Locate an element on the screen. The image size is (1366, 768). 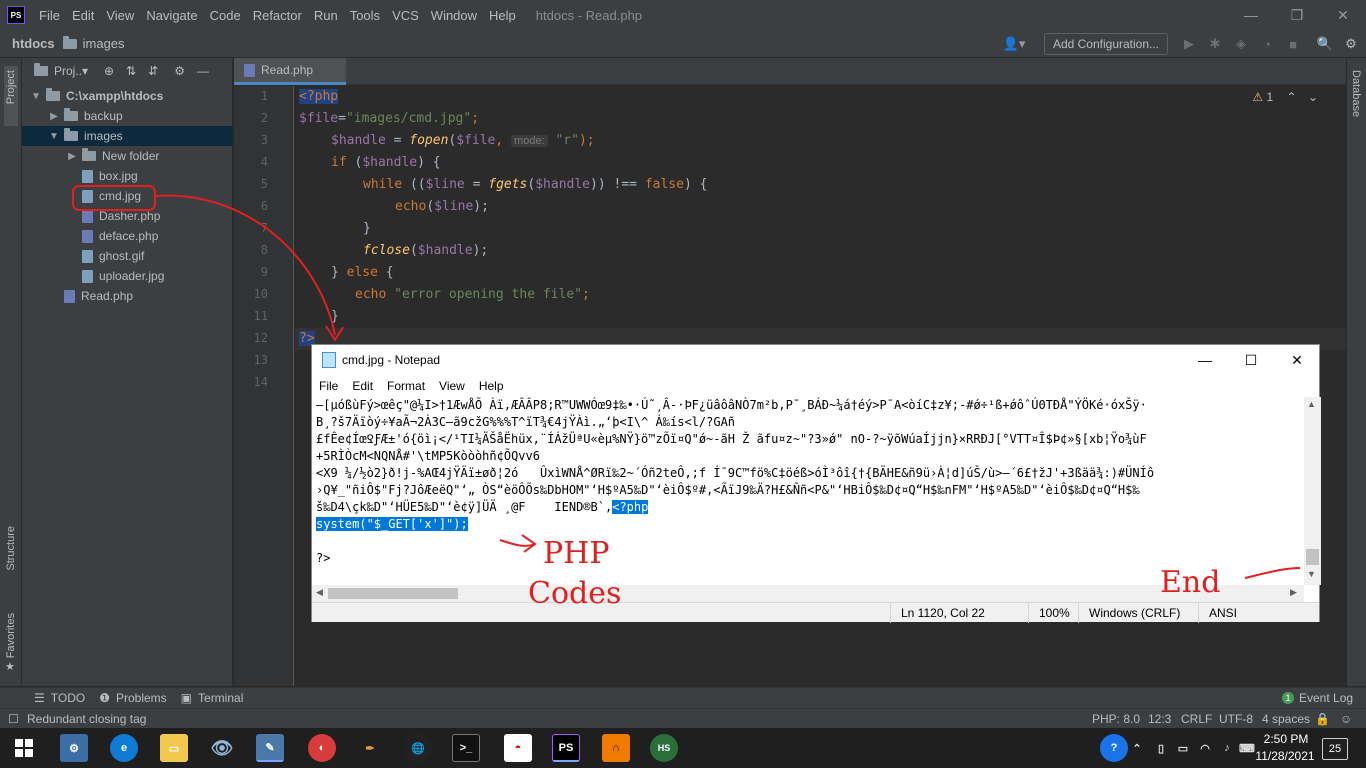
indent-setting: 4 spaces is located at coordinates (1286, 719).